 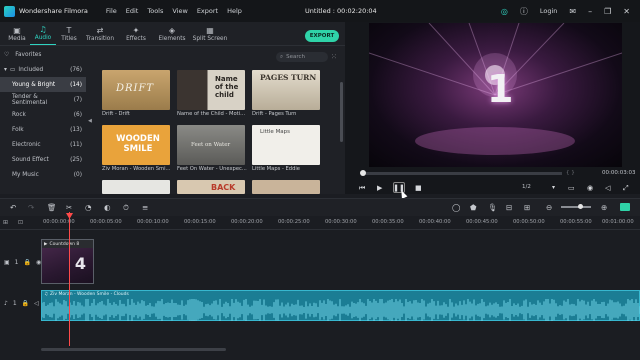 What do you see at coordinates (362, 188) in the screenshot?
I see `step-back-icon: ⏮` at bounding box center [362, 188].